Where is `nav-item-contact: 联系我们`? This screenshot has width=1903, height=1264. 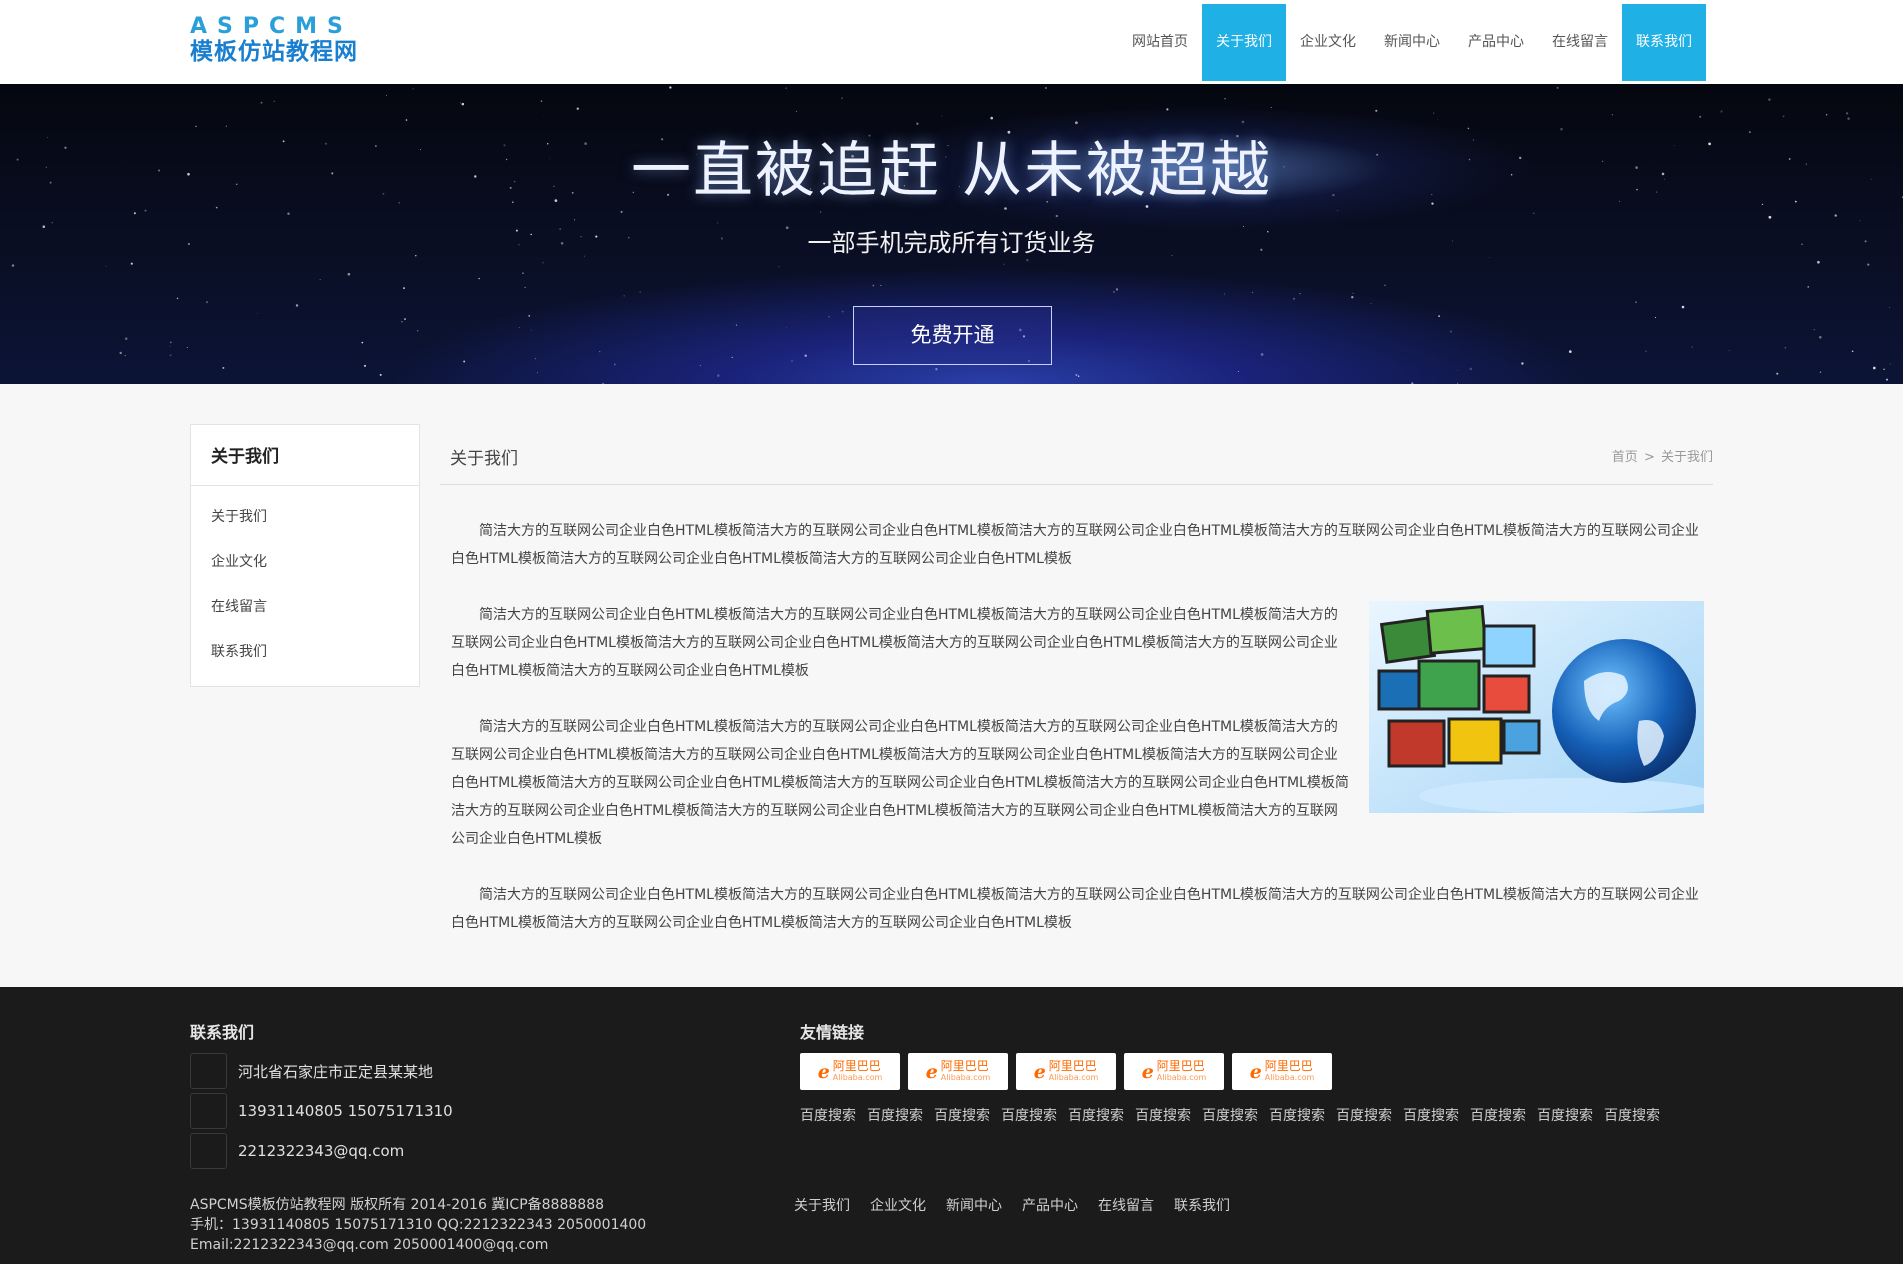
nav-item-contact: 联系我们 is located at coordinates (1664, 42).